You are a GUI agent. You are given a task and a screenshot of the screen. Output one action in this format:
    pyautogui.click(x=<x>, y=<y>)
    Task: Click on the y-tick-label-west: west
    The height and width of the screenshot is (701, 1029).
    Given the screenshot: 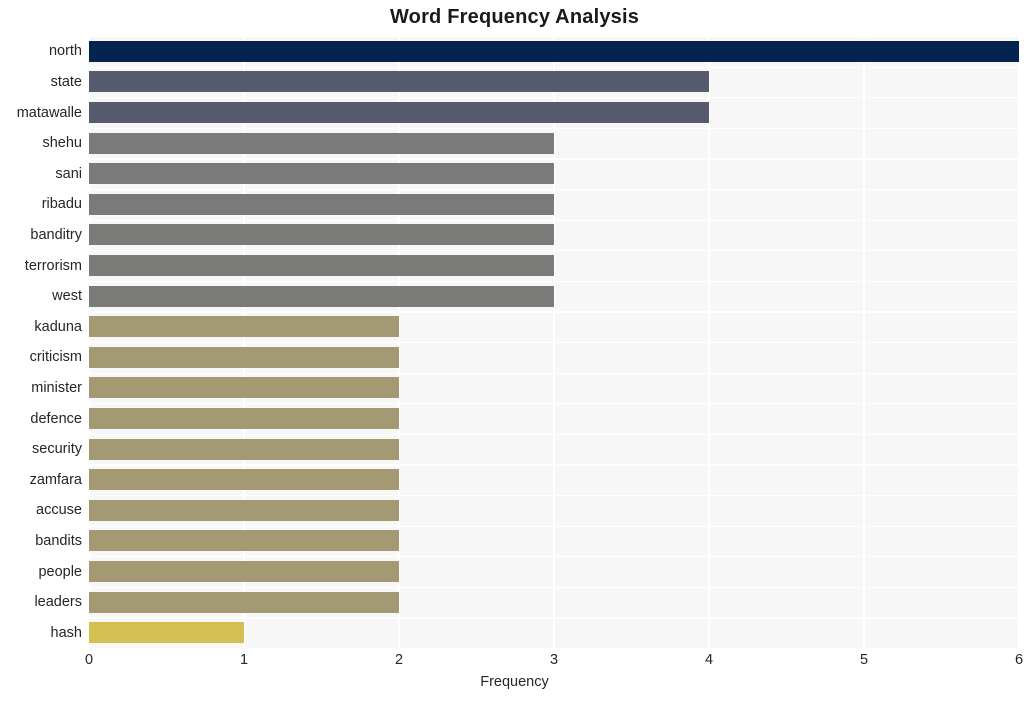 What is the action you would take?
    pyautogui.click(x=67, y=296)
    